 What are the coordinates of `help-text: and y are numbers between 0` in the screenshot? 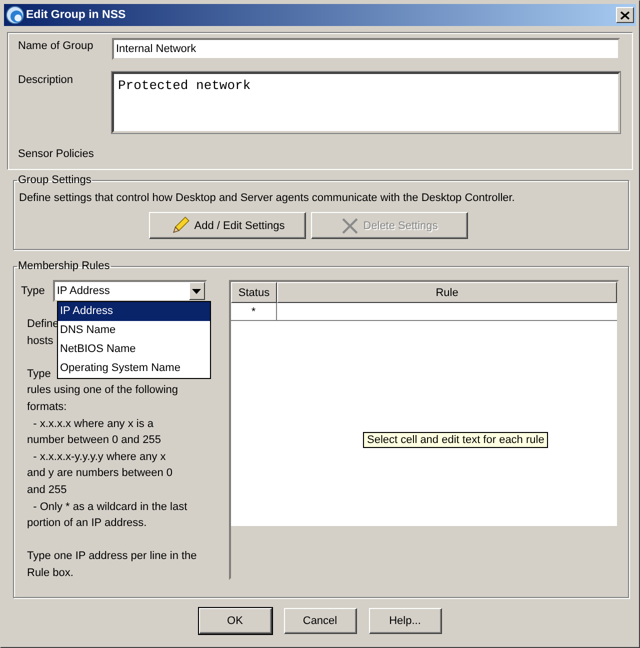 It's located at (100, 473).